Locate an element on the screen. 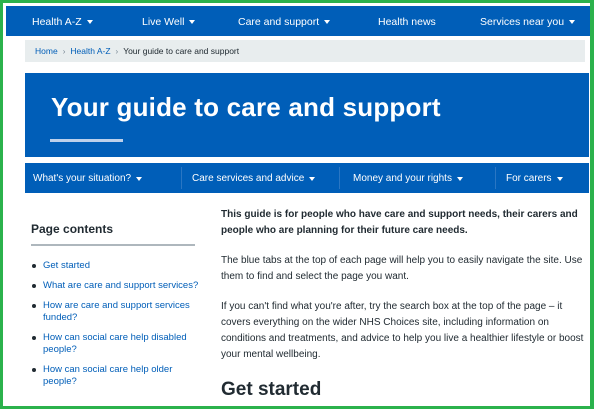 The width and height of the screenshot is (594, 409). nav-live-well: Live Well is located at coordinates (169, 22).